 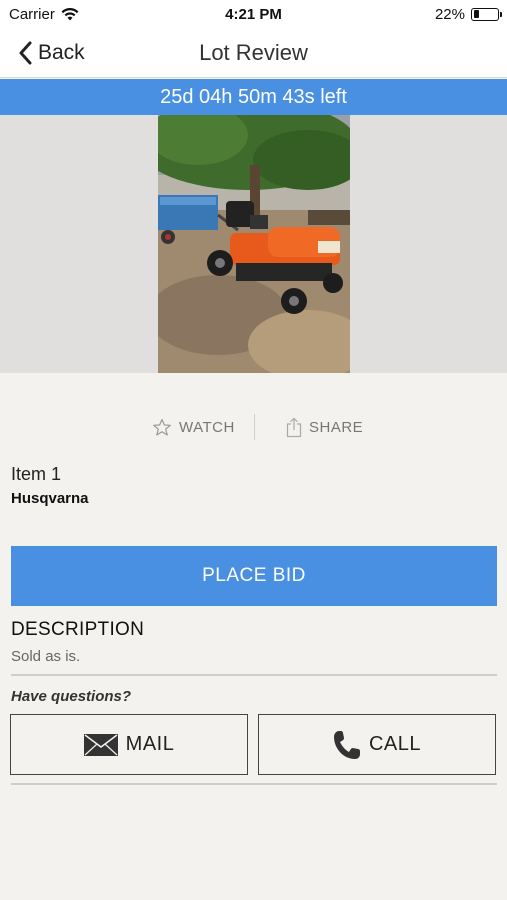 What do you see at coordinates (70, 13) in the screenshot?
I see `wifi-icon` at bounding box center [70, 13].